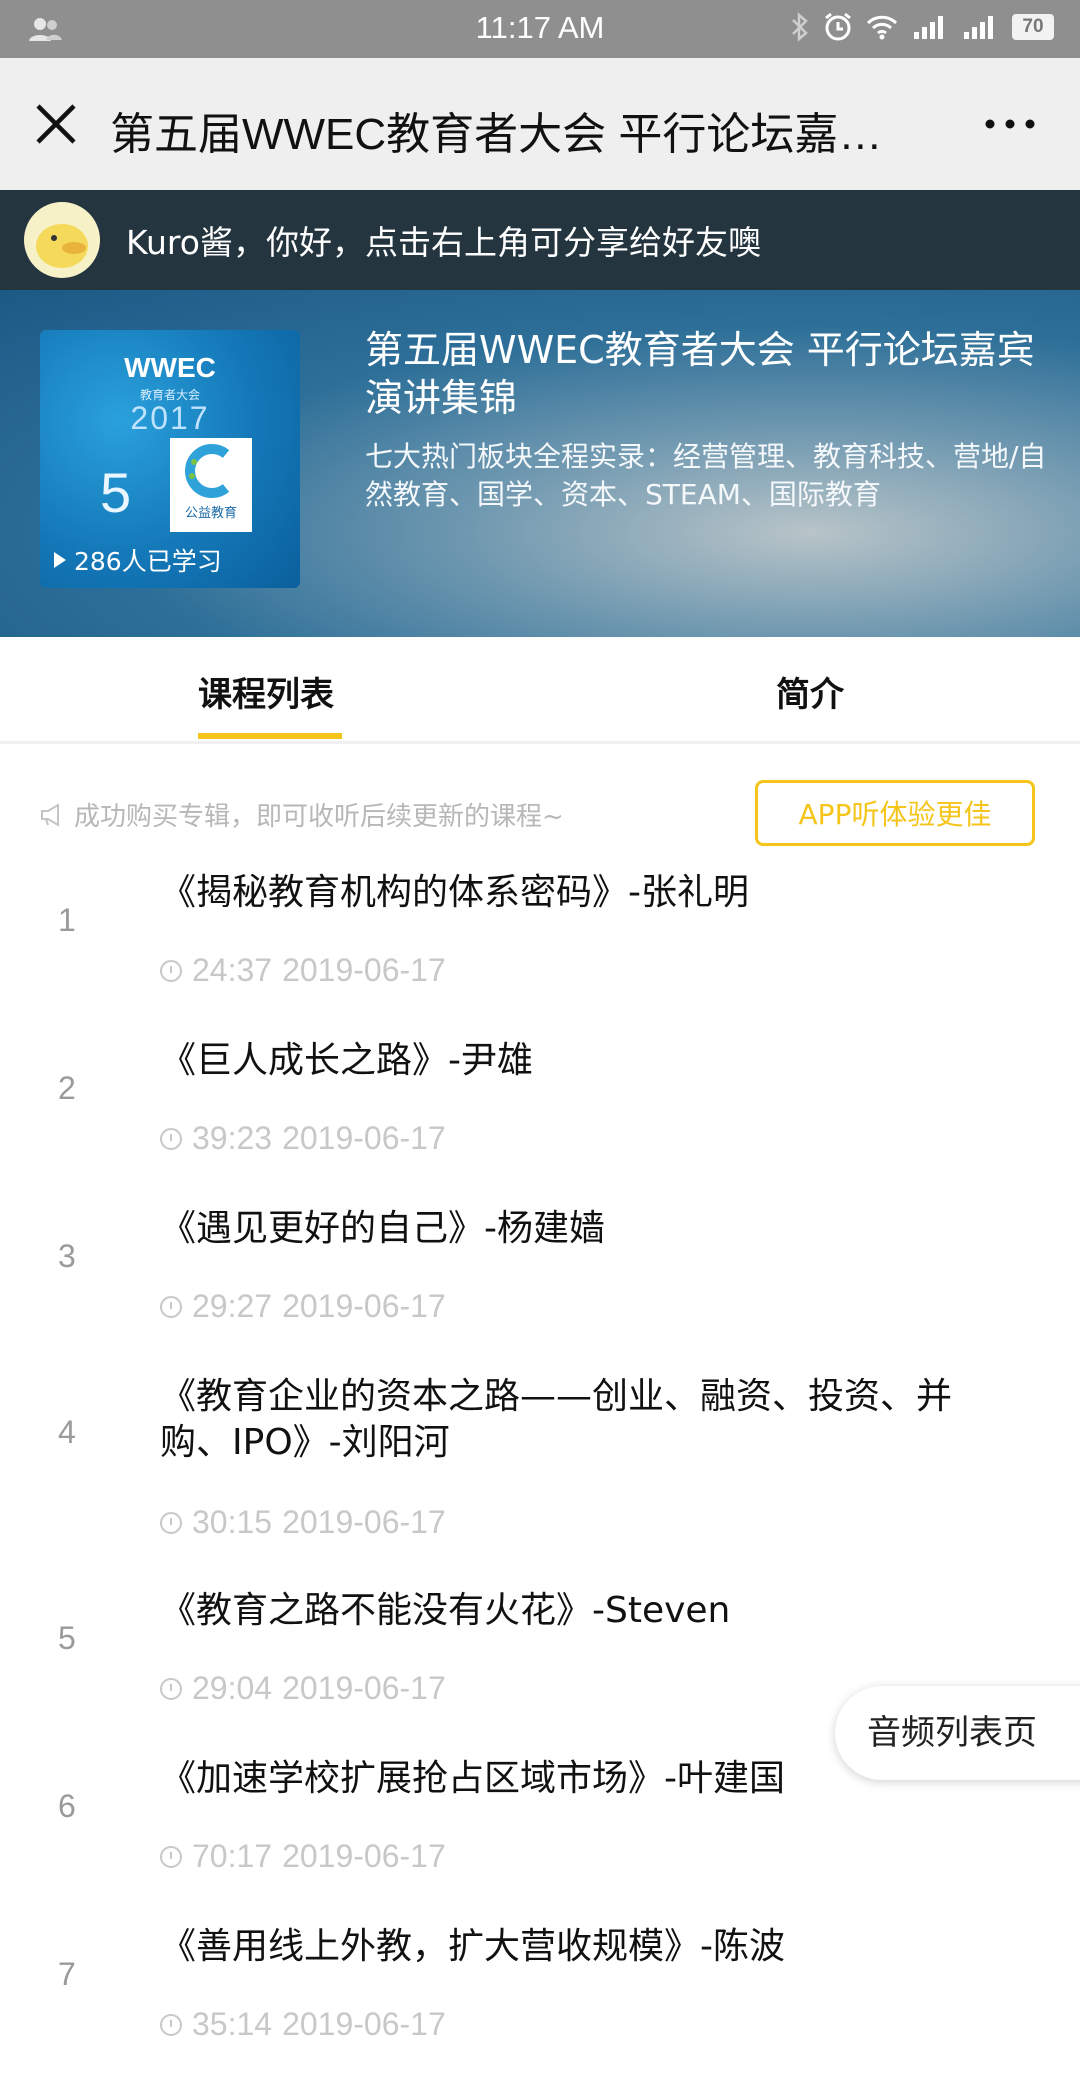 This screenshot has height=2092, width=1080. I want to click on tab-intro: 简介, so click(810, 691).